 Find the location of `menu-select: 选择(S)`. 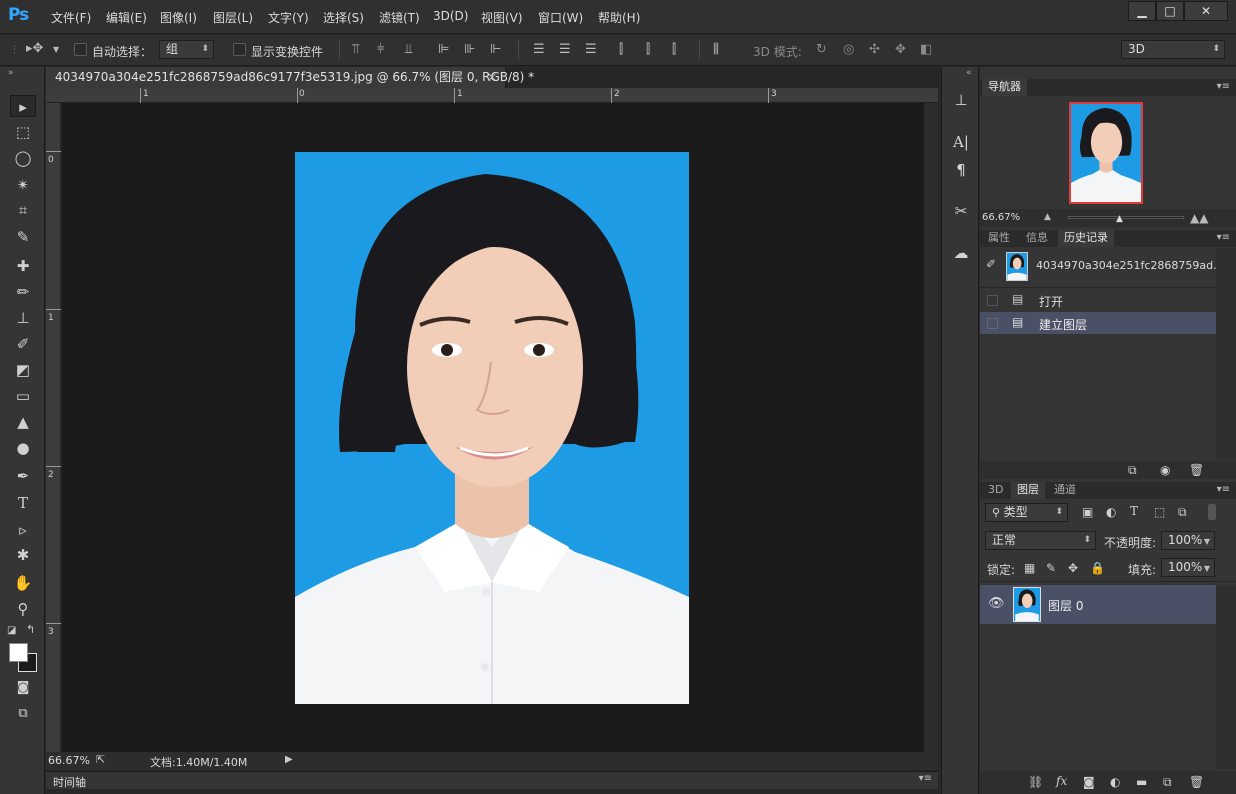

menu-select: 选择(S) is located at coordinates (343, 17).